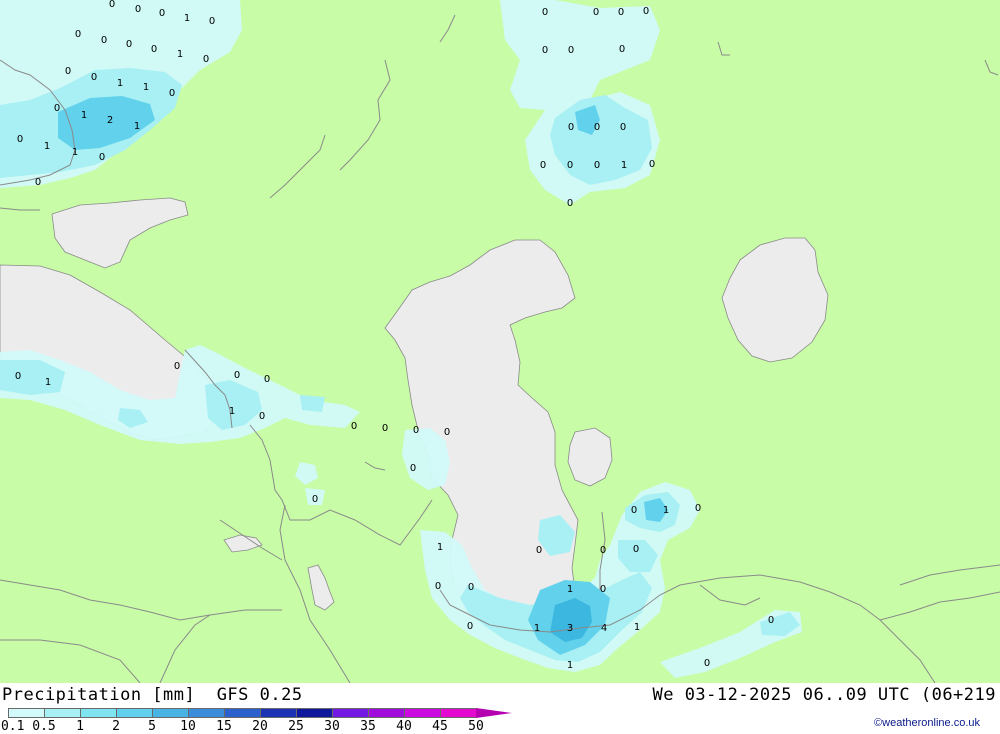 This screenshot has height=734, width=1000. Describe the element at coordinates (188, 726) in the screenshot. I see `legend-tick-label: 10` at that location.